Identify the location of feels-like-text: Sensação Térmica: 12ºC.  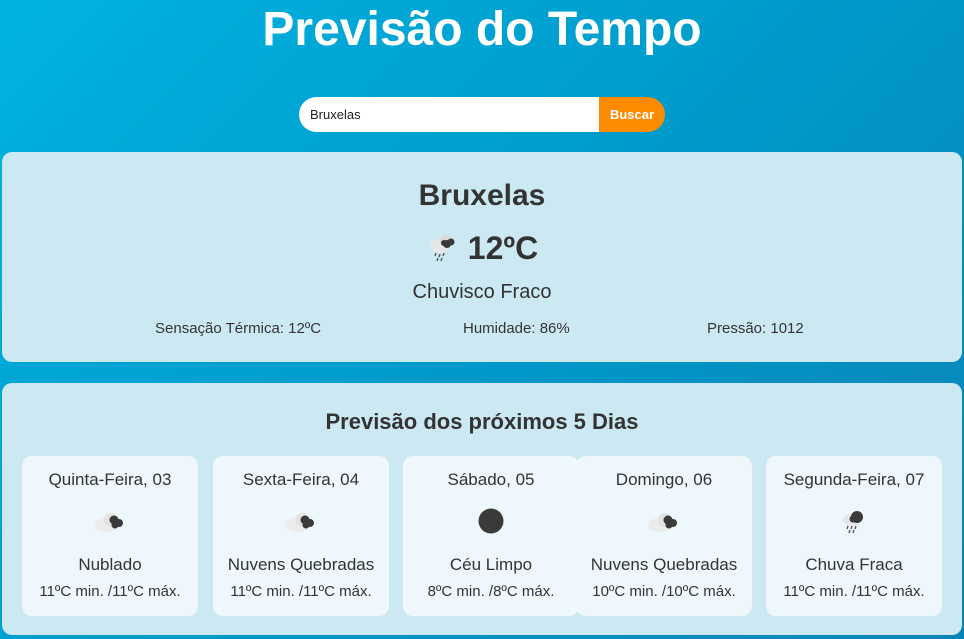
(238, 328).